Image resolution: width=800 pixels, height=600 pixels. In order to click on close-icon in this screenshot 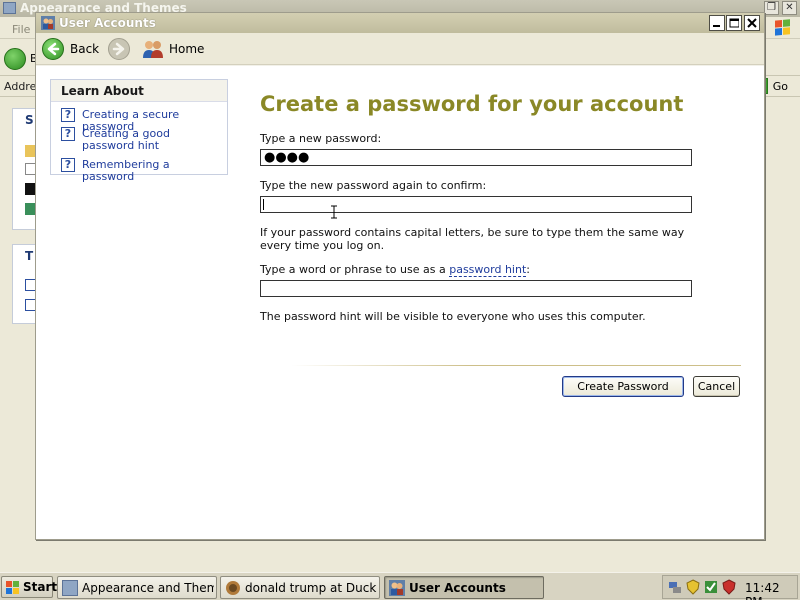, I will do `click(752, 23)`.